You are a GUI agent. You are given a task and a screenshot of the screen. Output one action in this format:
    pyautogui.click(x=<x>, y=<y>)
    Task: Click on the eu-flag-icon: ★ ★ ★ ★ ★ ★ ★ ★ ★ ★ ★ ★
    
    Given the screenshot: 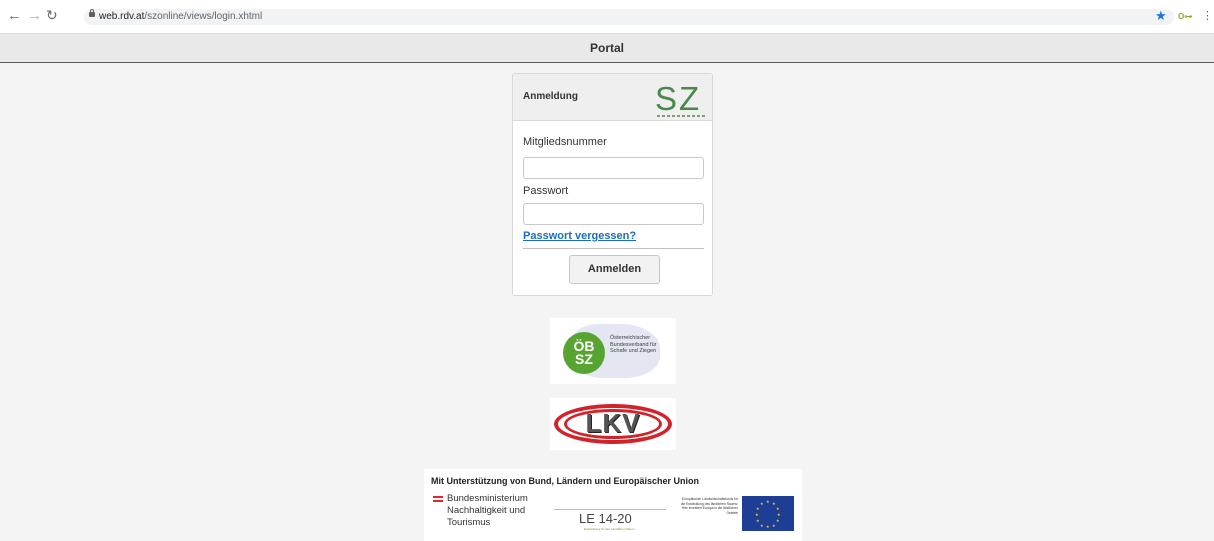 What is the action you would take?
    pyautogui.click(x=768, y=513)
    